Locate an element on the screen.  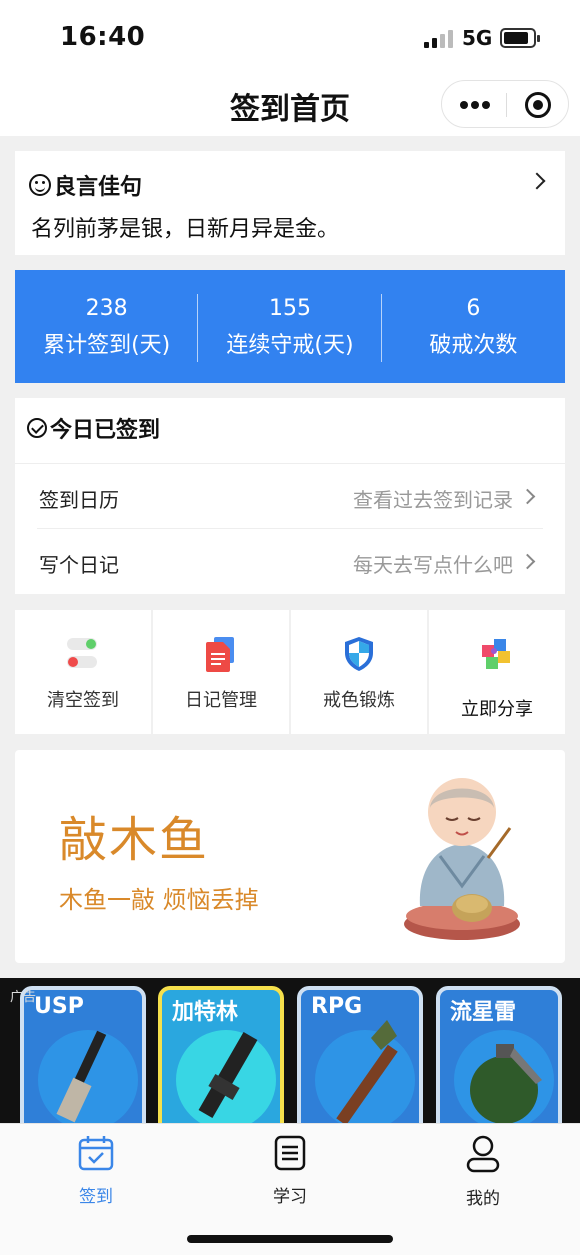
stat-value: 238 is located at coordinates (106, 308).